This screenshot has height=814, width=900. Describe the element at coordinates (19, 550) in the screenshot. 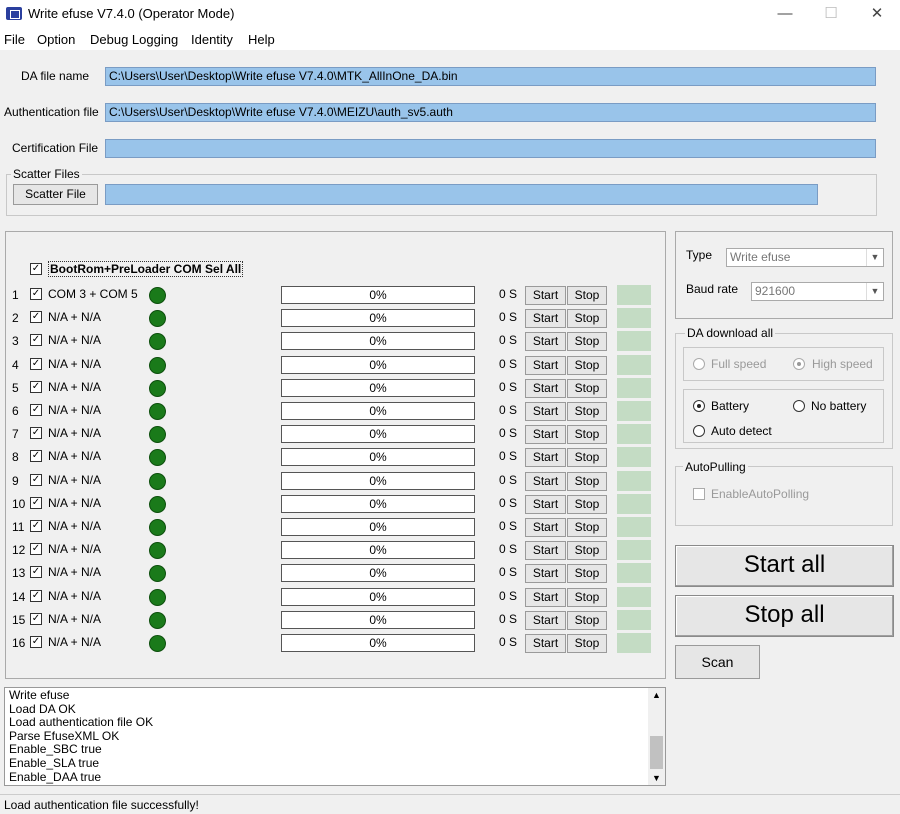

I see `row-number: 12` at that location.